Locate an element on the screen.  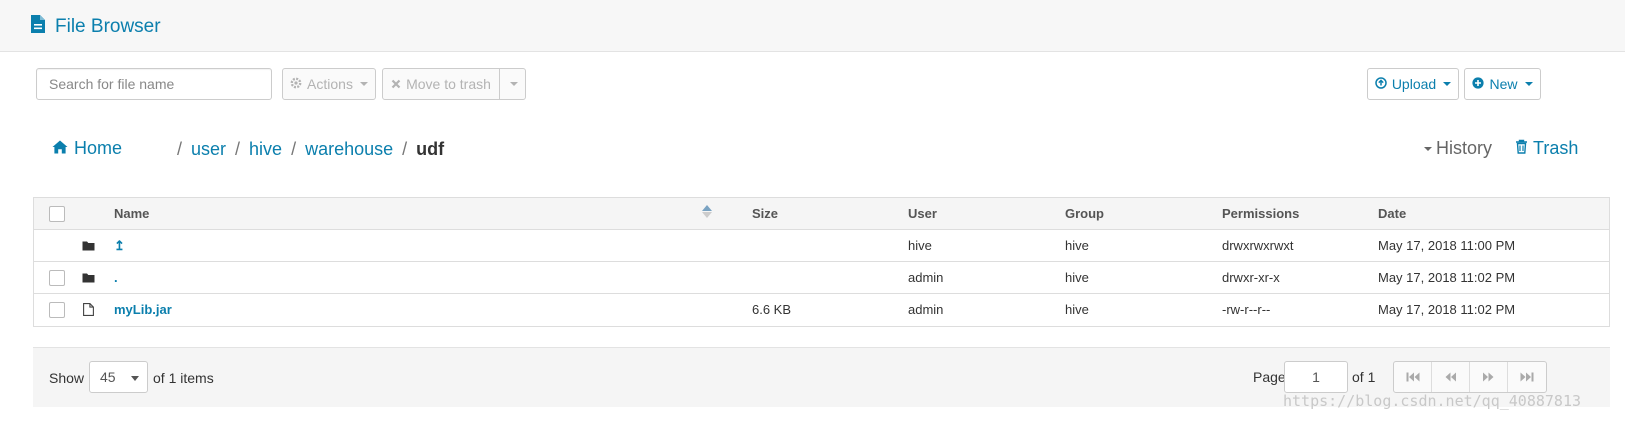
actions-label: Actions is located at coordinates (330, 84).